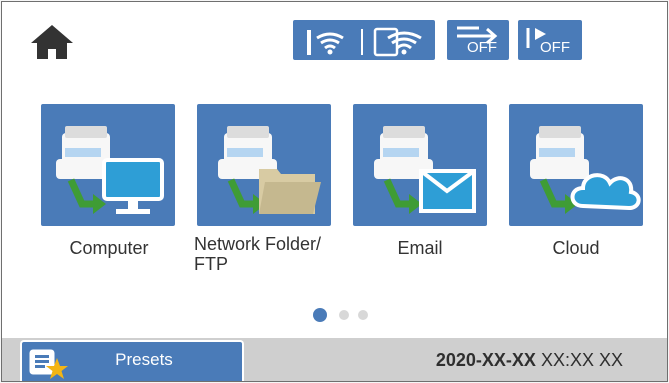  I want to click on page-dot-active, so click(320, 315).